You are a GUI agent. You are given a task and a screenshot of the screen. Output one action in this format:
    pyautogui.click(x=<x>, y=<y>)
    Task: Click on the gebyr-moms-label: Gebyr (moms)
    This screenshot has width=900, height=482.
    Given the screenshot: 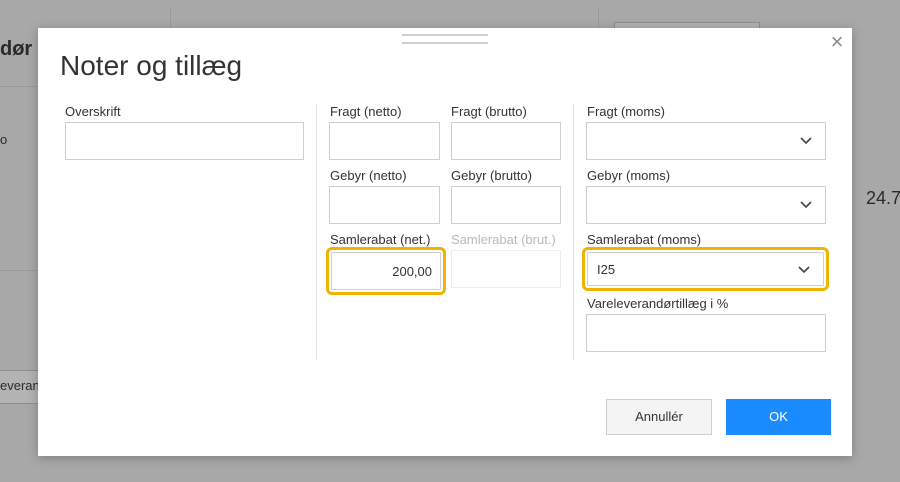 What is the action you would take?
    pyautogui.click(x=629, y=175)
    